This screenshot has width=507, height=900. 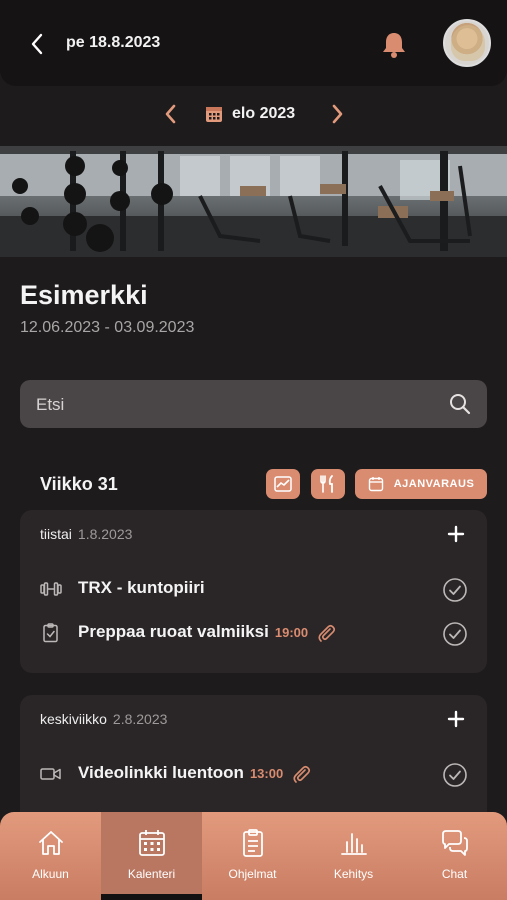 I want to click on calendar-outline-icon, so click(x=375, y=484).